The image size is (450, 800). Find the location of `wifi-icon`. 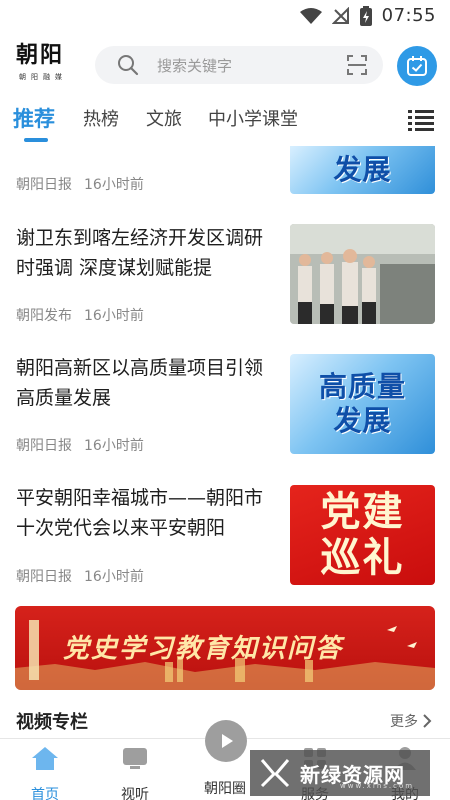

wifi-icon is located at coordinates (310, 15).